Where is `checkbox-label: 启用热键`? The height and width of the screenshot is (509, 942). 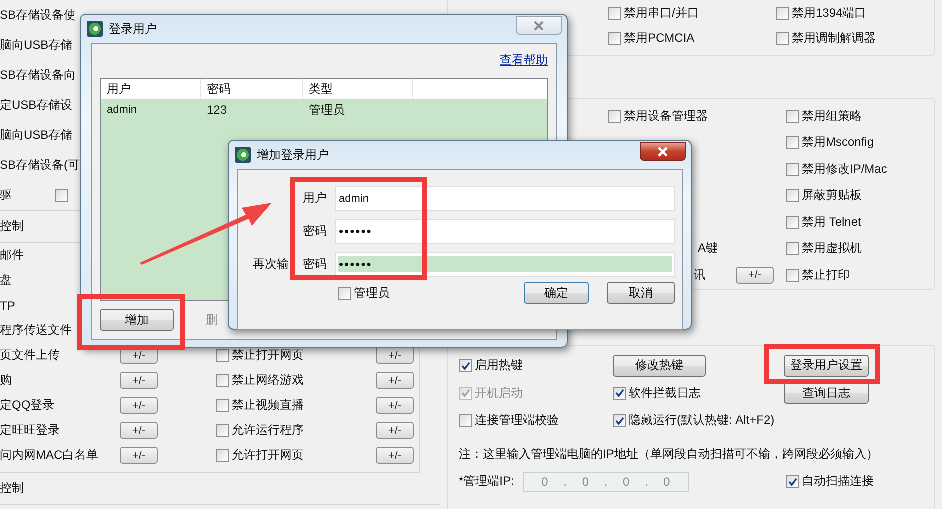
checkbox-label: 启用热键 is located at coordinates (499, 365).